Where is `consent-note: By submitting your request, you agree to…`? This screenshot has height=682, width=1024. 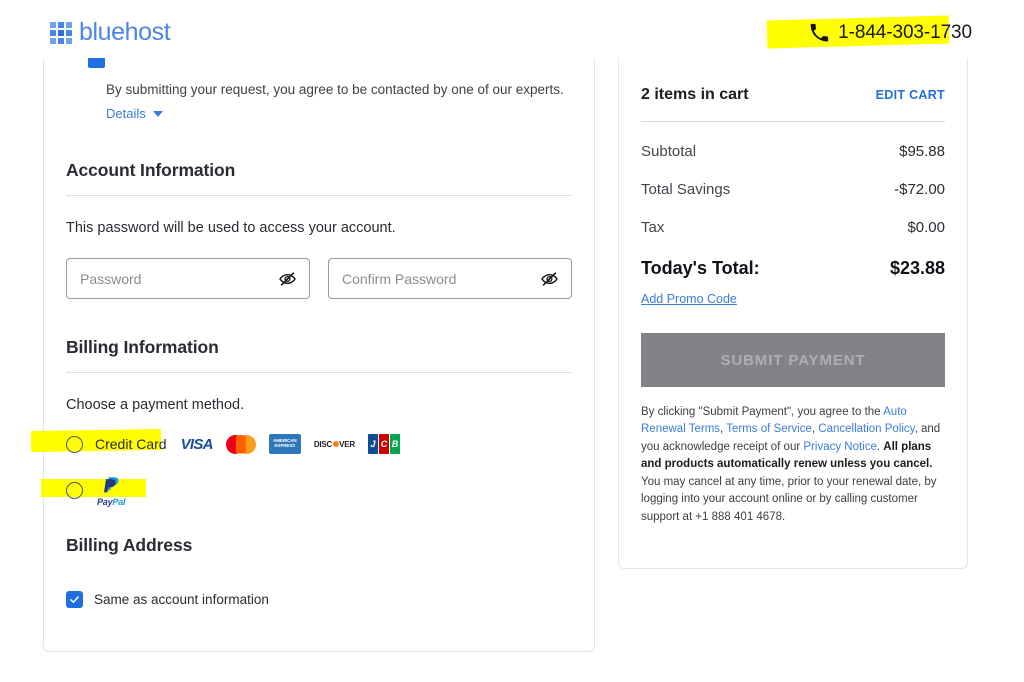
consent-note: By submitting your request, you agree to… is located at coordinates (335, 89).